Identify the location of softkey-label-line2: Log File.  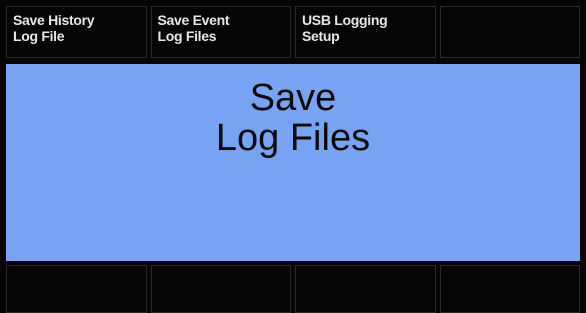
(39, 36).